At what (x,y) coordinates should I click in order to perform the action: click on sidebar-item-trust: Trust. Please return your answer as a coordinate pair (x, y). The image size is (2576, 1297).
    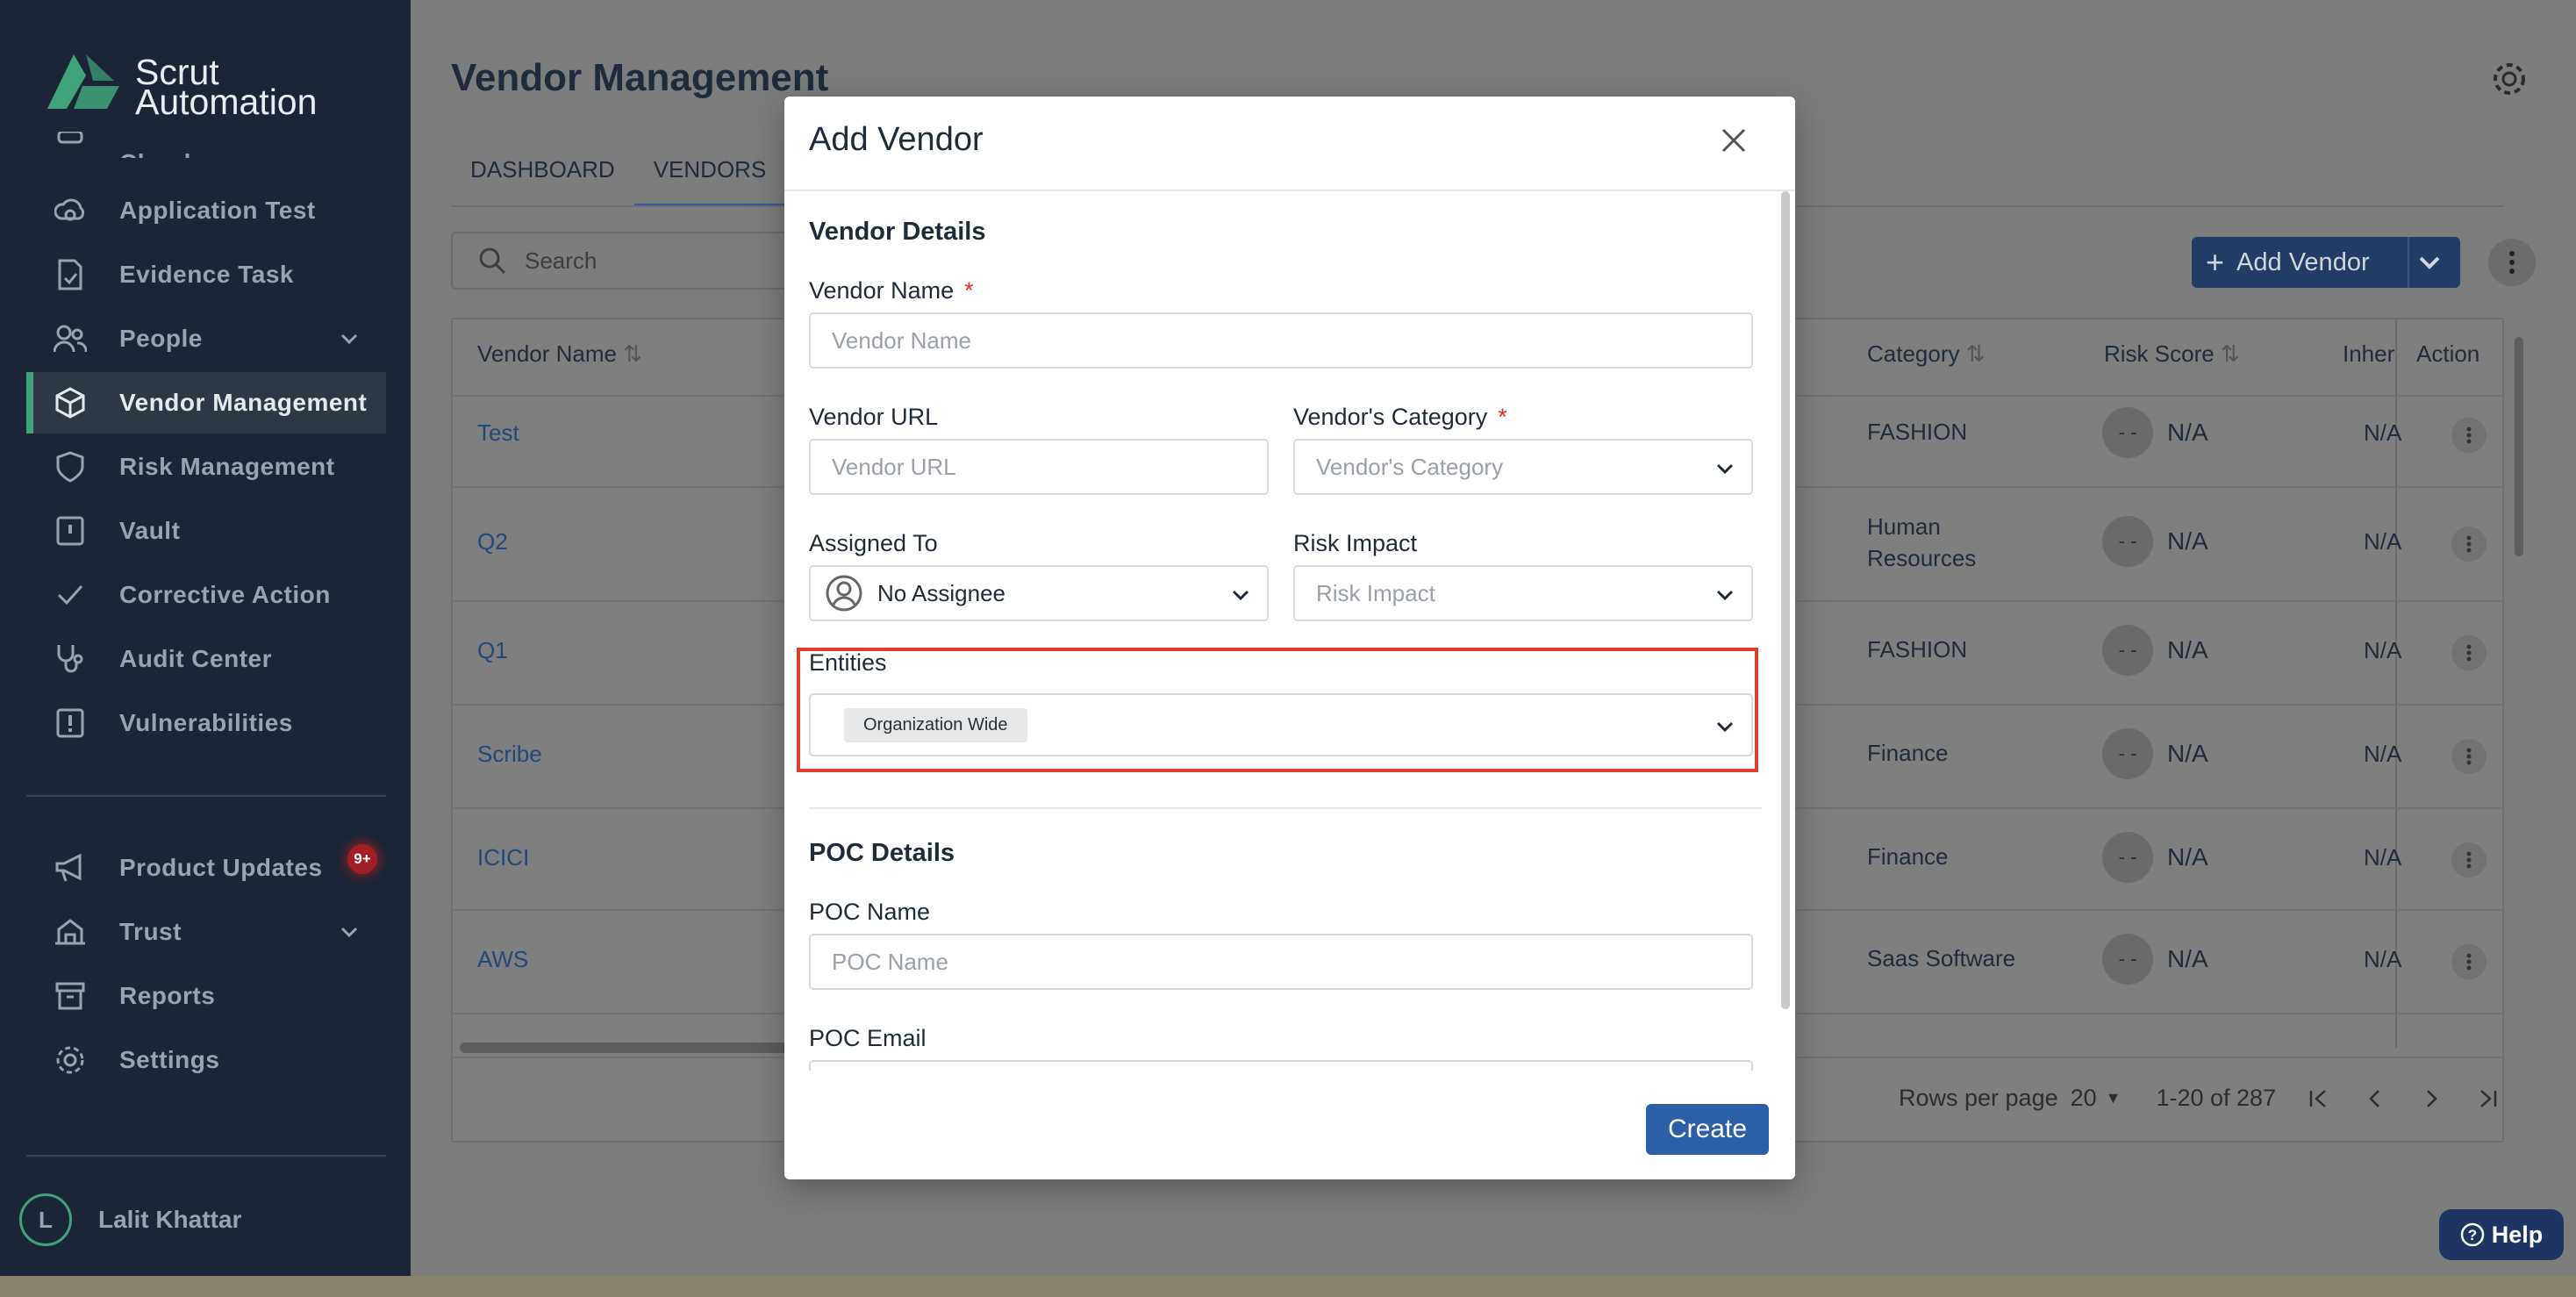
    Looking at the image, I should click on (206, 932).